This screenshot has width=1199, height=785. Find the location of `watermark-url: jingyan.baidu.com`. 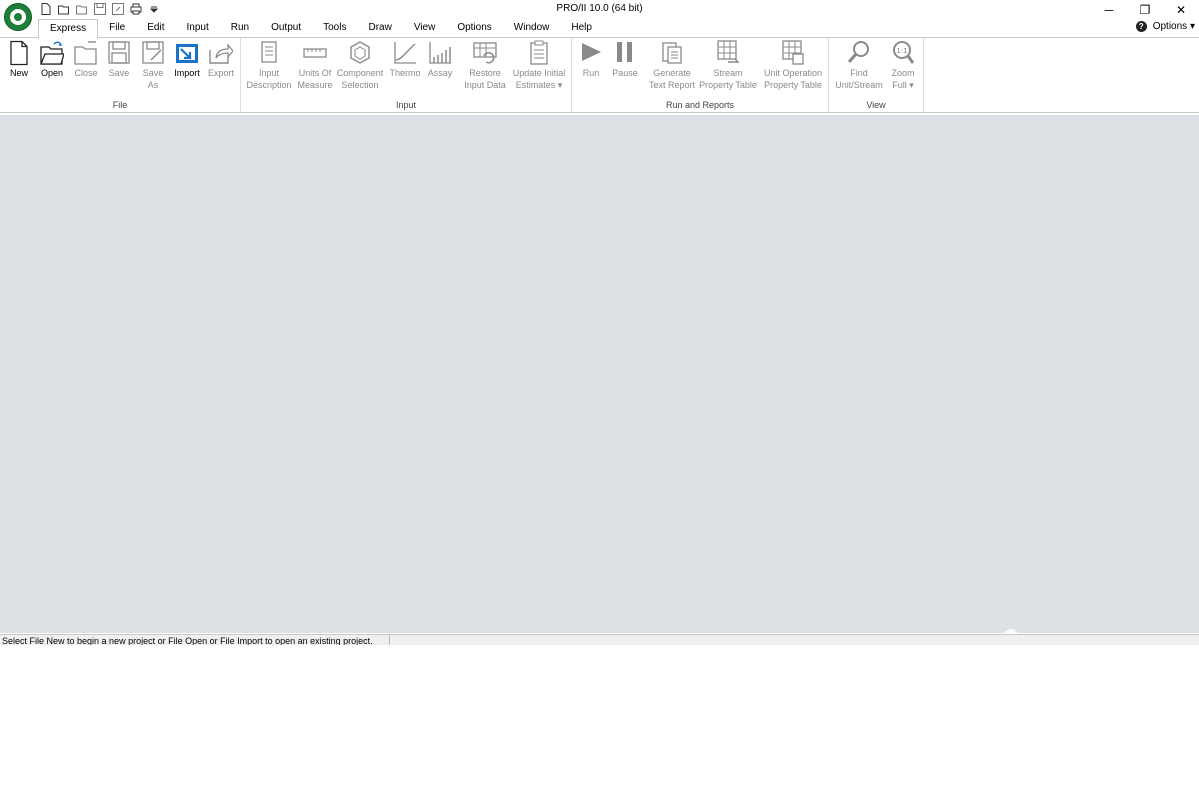

watermark-url: jingyan.baidu.com is located at coordinates (1003, 718).